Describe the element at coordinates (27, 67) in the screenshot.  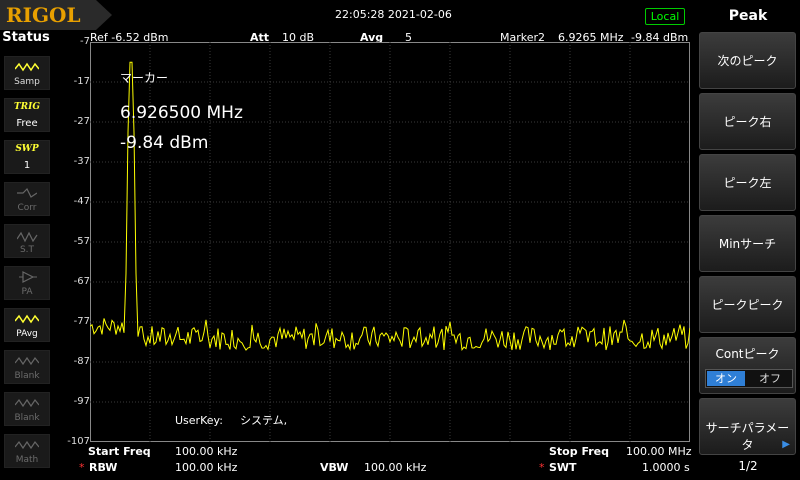
I see `wave-samp-icon` at that location.